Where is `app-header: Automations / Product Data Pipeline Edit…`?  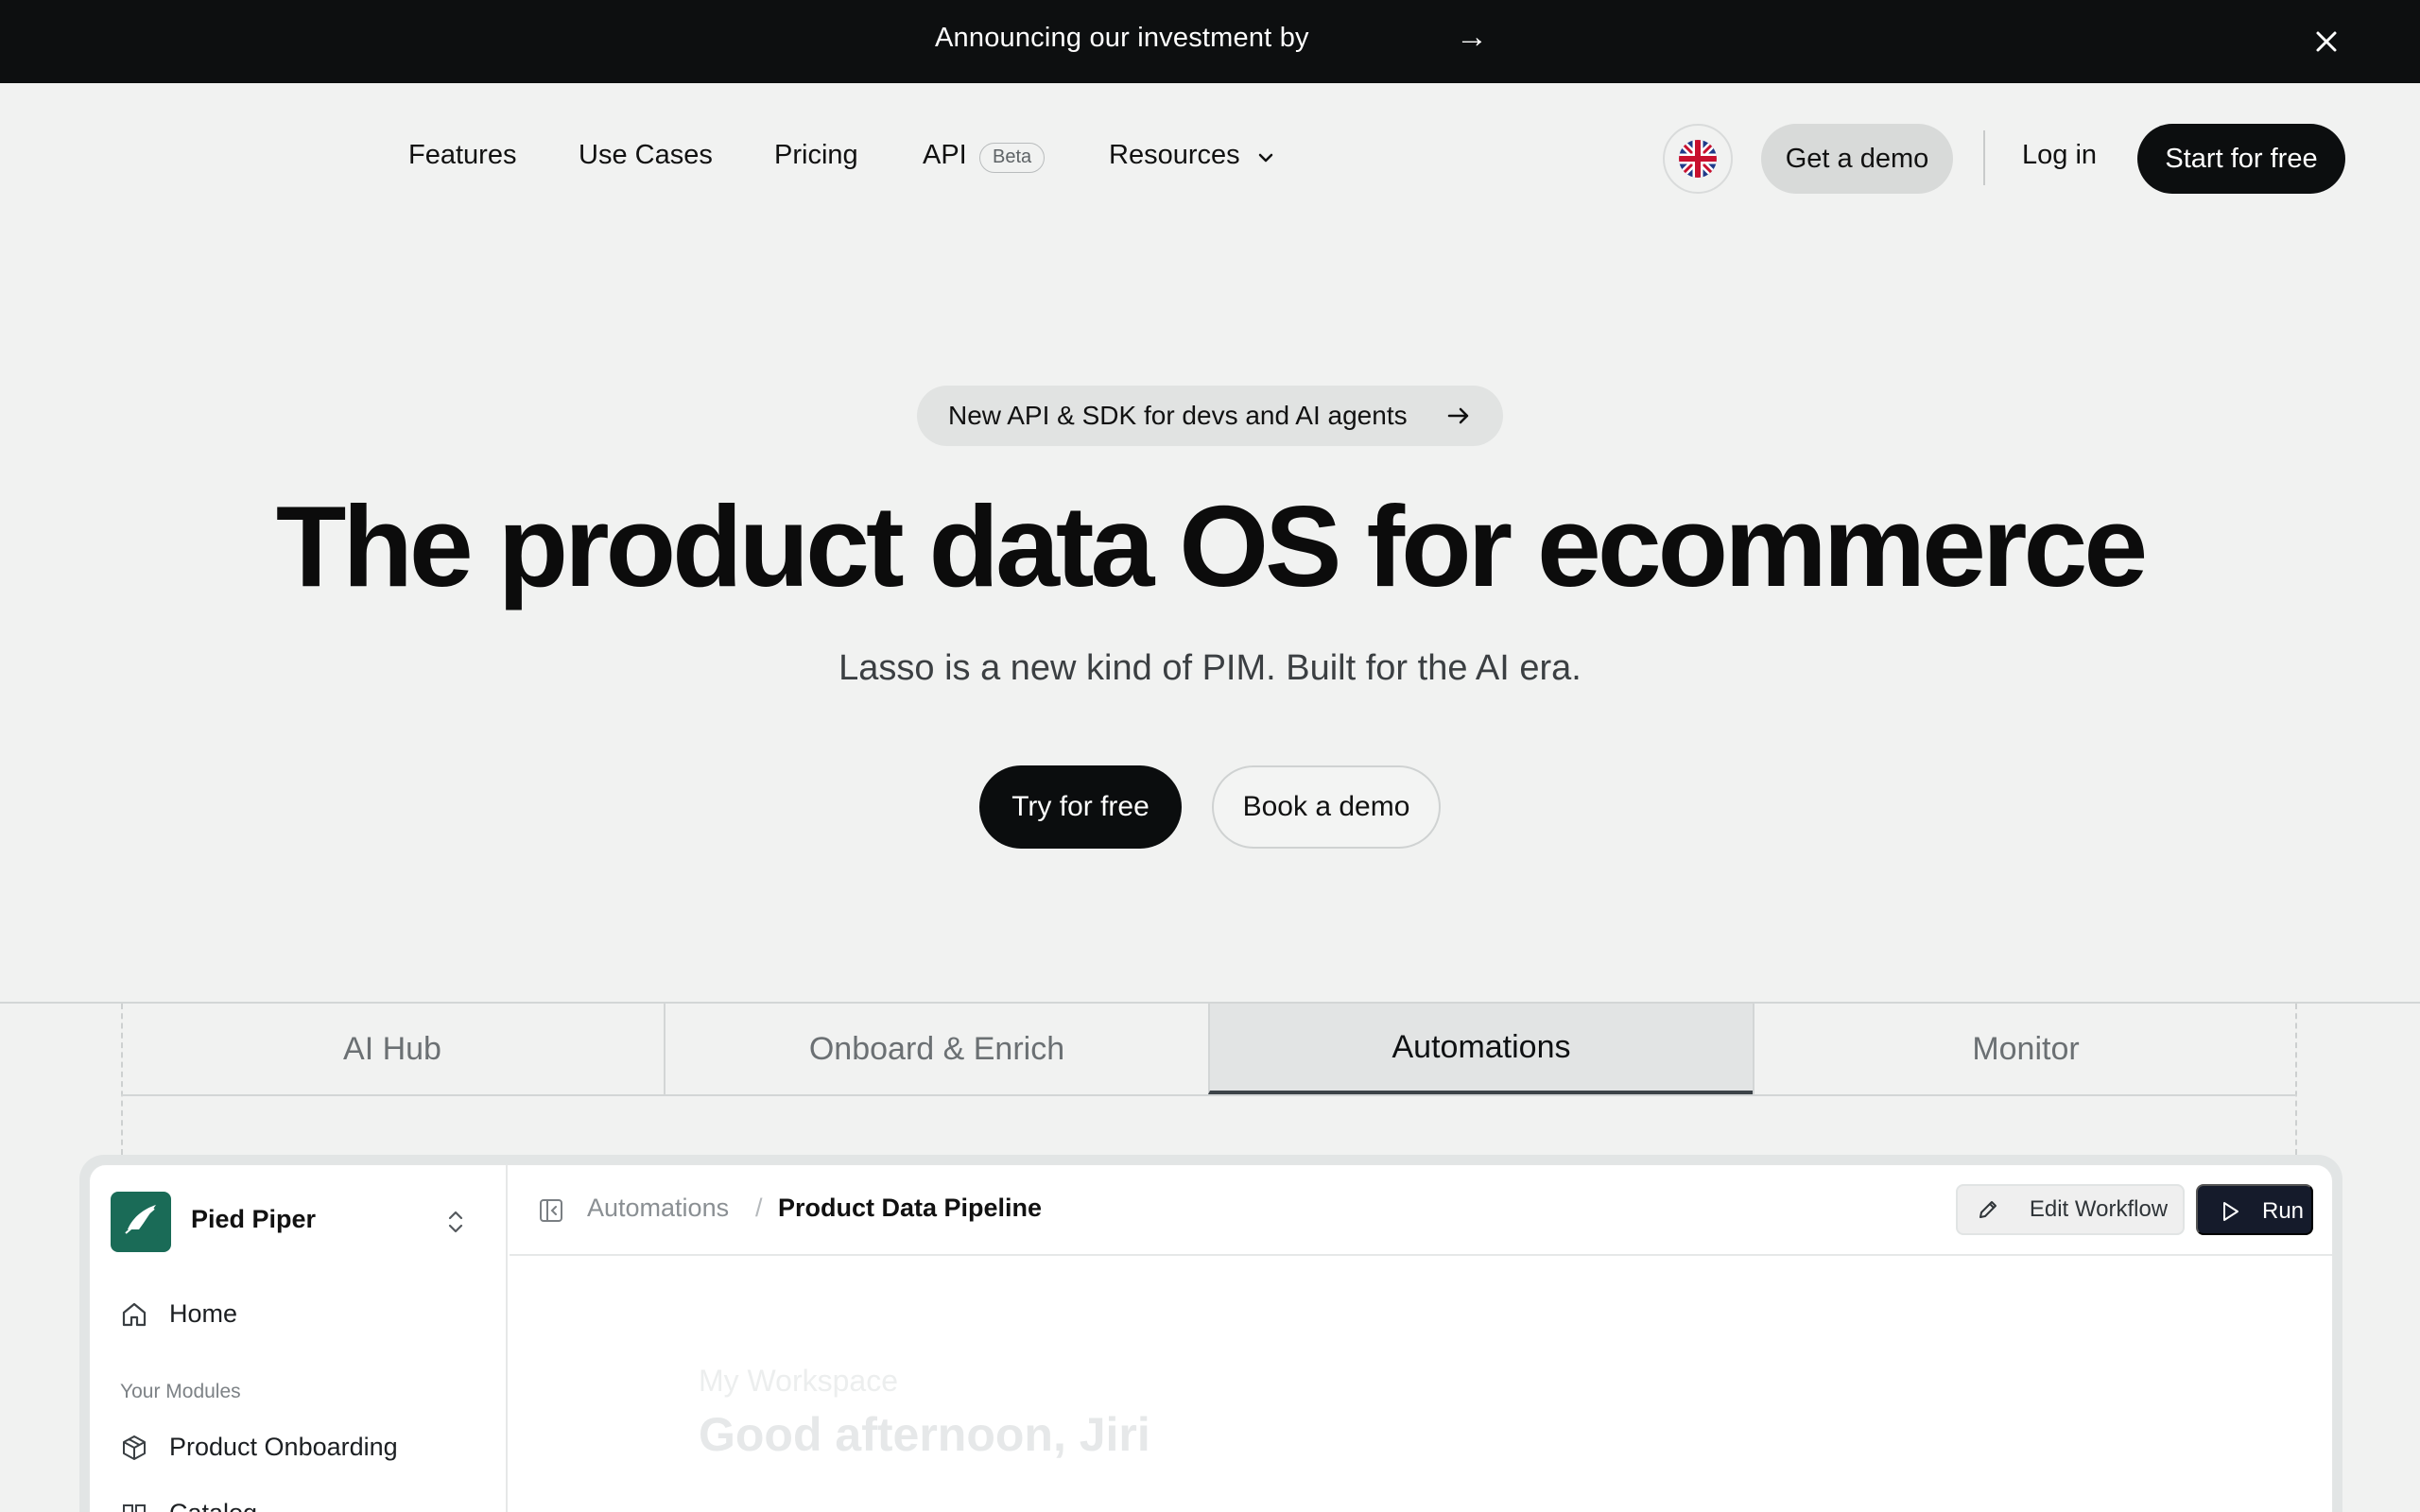 app-header: Automations / Product Data Pipeline Edit… is located at coordinates (1421, 1210).